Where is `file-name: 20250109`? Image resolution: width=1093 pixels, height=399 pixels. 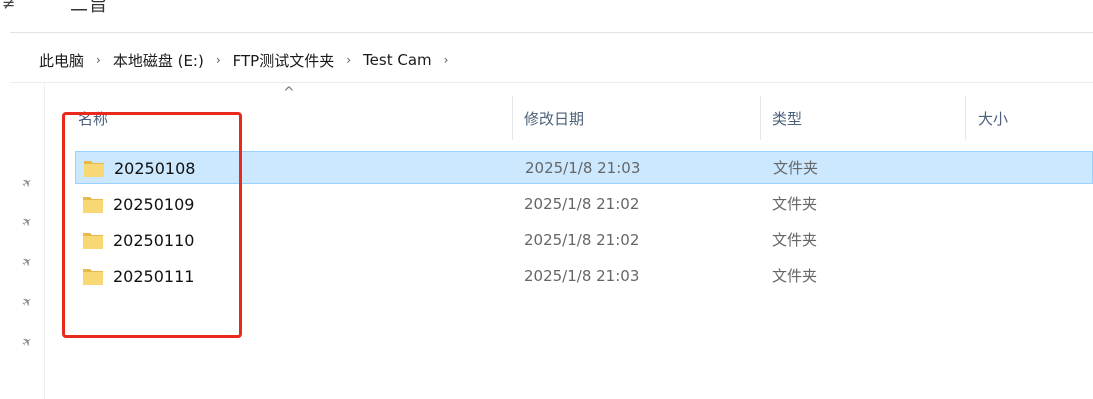
file-name: 20250109 is located at coordinates (154, 204).